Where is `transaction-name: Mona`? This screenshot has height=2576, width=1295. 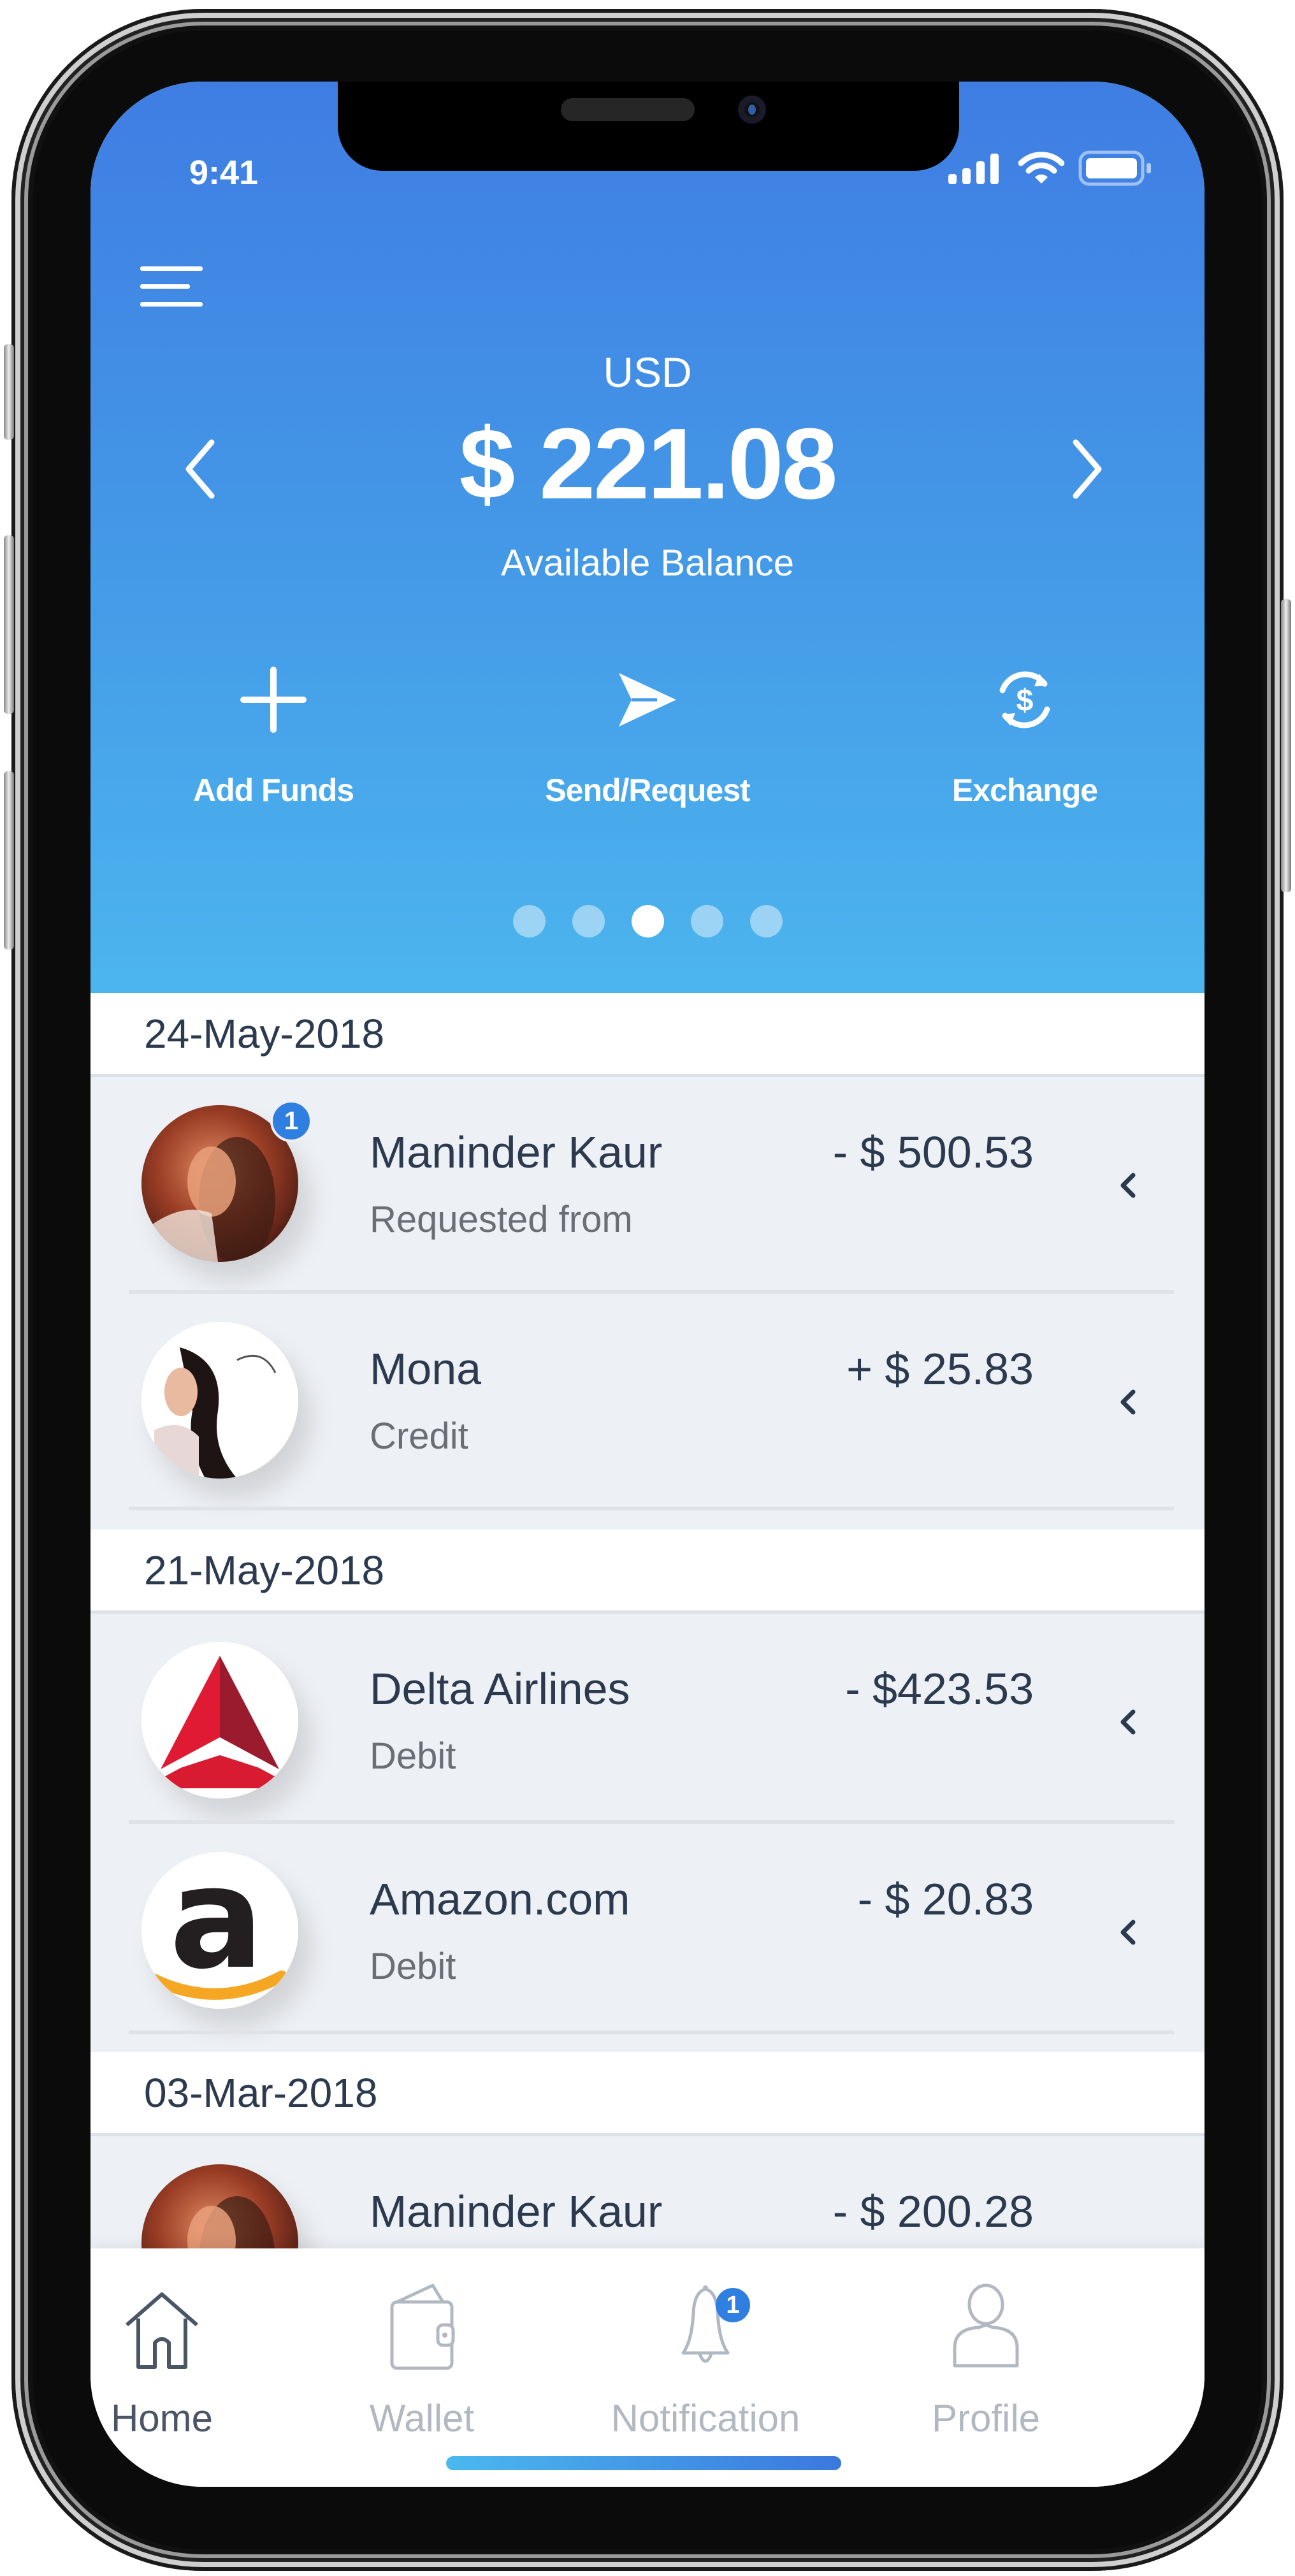
transaction-name: Mona is located at coordinates (426, 1369).